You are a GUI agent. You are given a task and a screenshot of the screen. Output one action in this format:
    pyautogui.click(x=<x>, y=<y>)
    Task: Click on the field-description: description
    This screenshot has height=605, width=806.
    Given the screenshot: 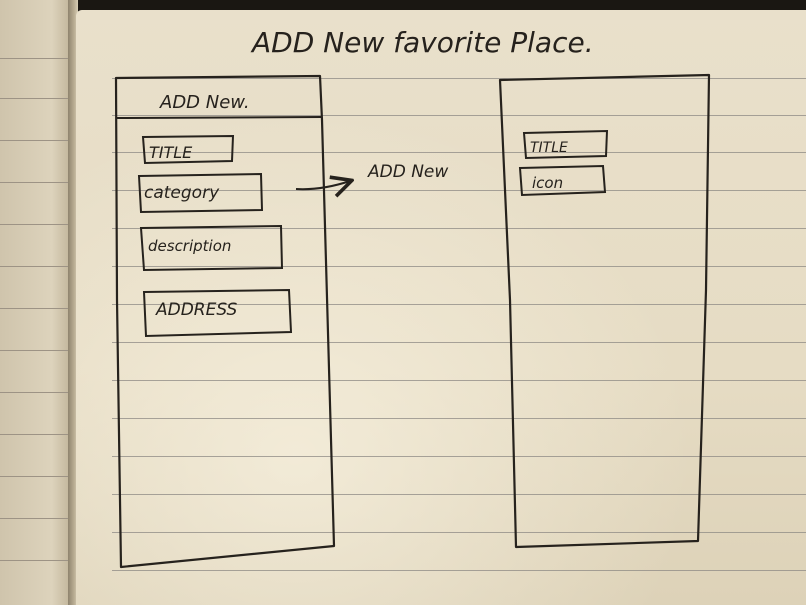 What is the action you would take?
    pyautogui.click(x=211, y=248)
    